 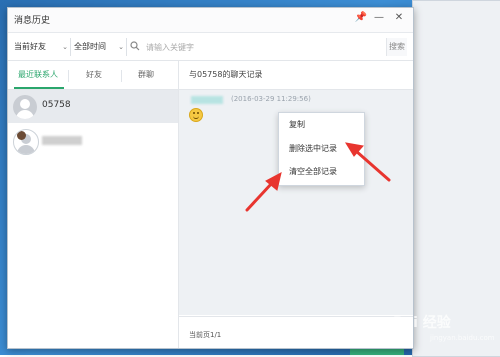 What do you see at coordinates (93, 140) in the screenshot?
I see `contact-item` at bounding box center [93, 140].